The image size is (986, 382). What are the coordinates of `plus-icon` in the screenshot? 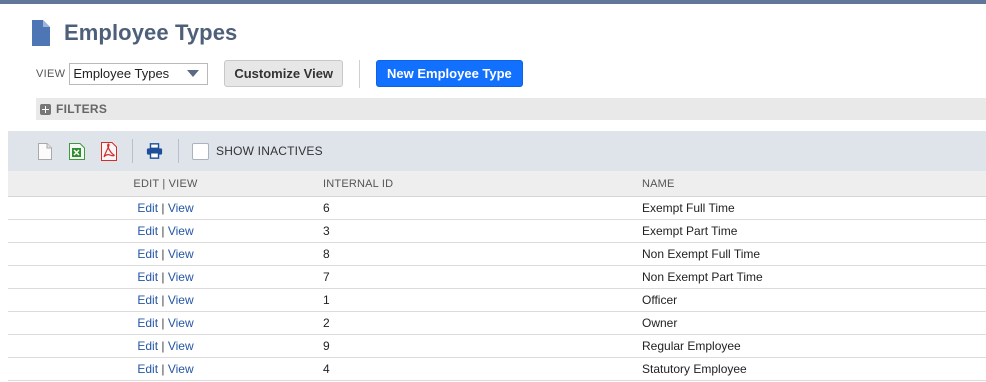 It's located at (45, 109).